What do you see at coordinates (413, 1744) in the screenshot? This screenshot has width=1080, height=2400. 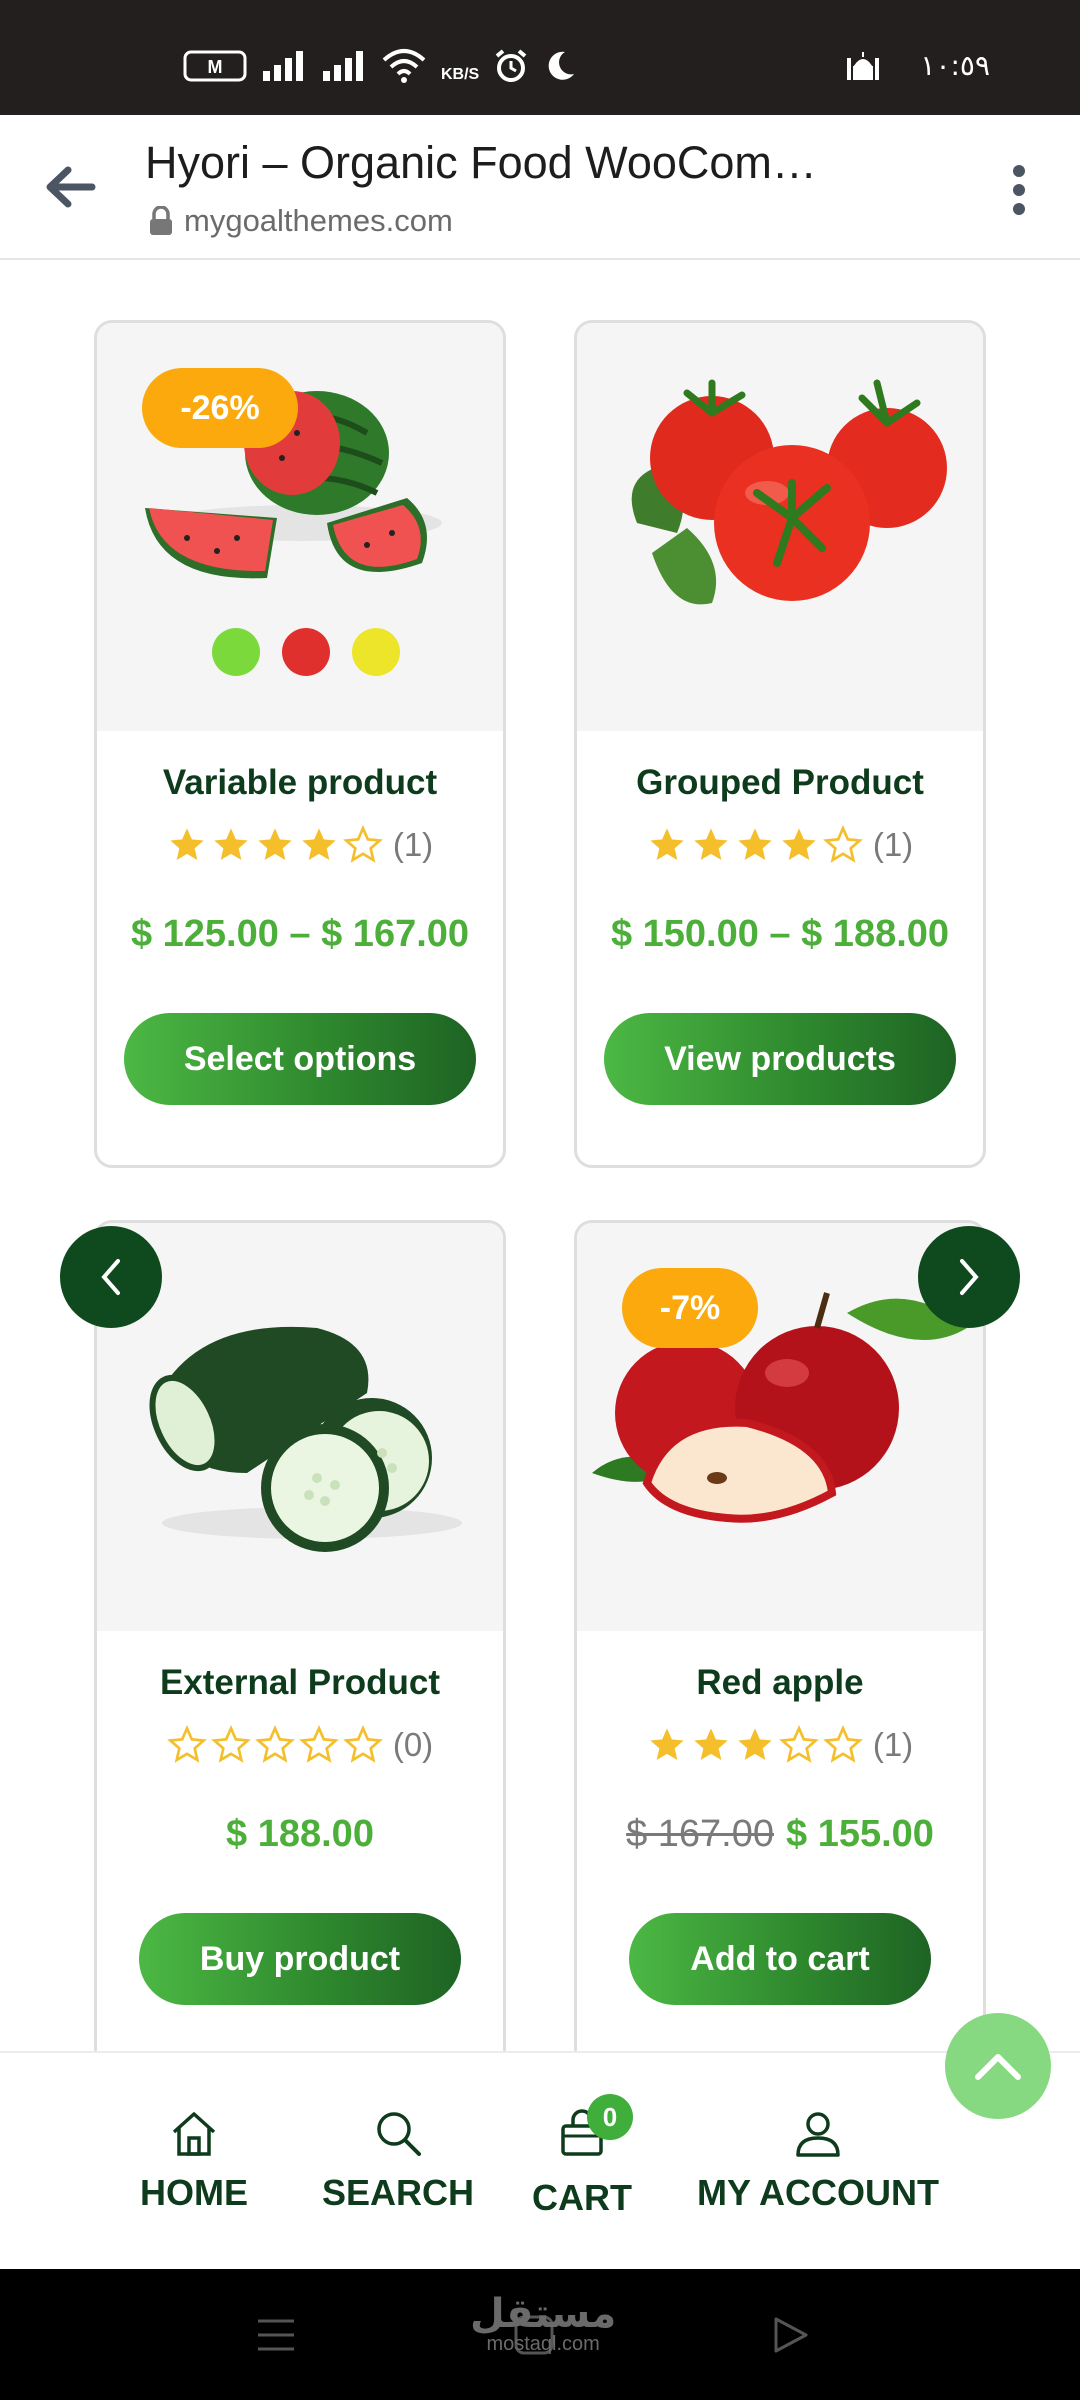 I see `rating-count: (0)` at bounding box center [413, 1744].